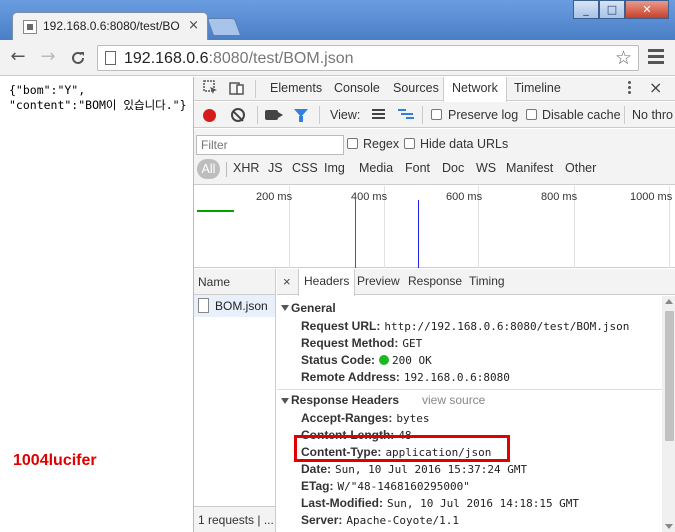 The width and height of the screenshot is (675, 532). What do you see at coordinates (409, 143) in the screenshot?
I see `hide-data-urls-checkbox` at bounding box center [409, 143].